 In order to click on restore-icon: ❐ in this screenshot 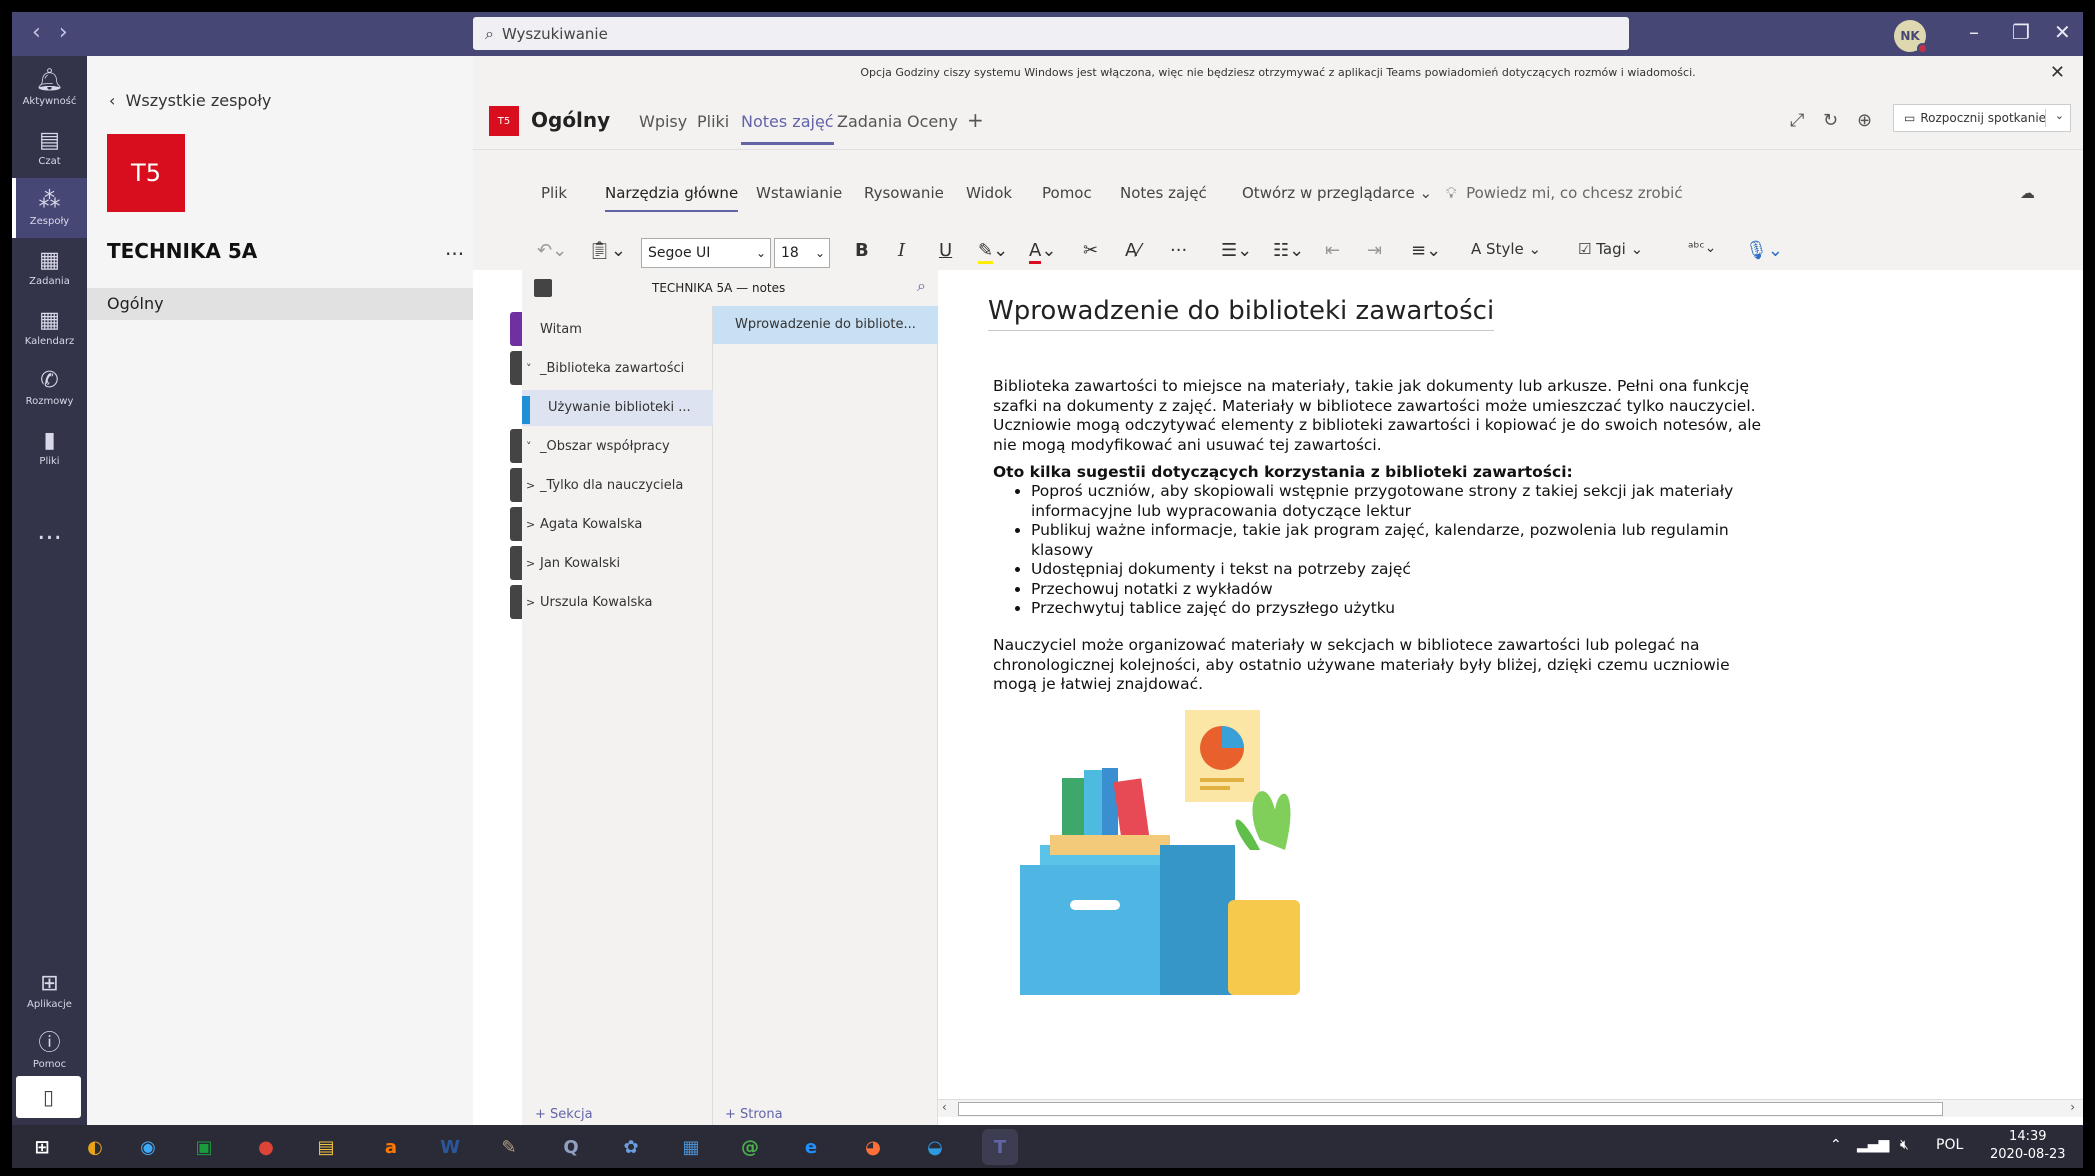, I will do `click(2021, 32)`.